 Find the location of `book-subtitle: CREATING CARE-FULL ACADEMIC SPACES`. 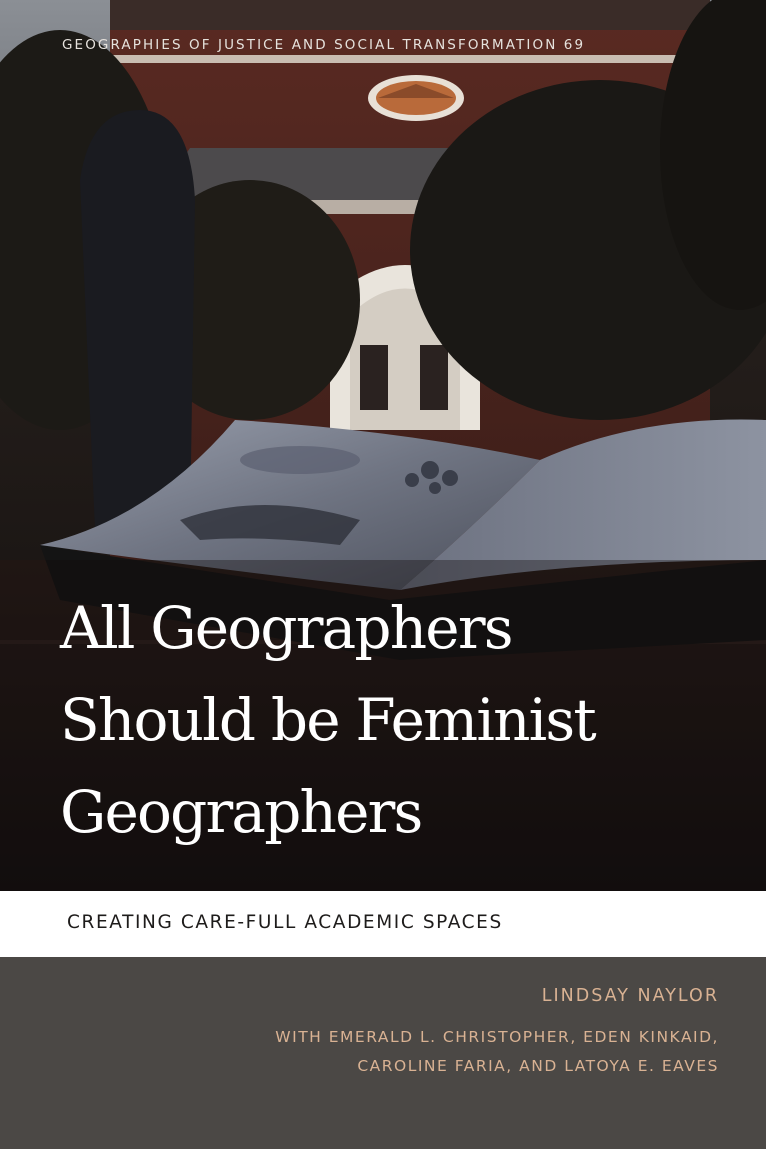

book-subtitle: CREATING CARE-FULL ACADEMIC SPACES is located at coordinates (285, 922).